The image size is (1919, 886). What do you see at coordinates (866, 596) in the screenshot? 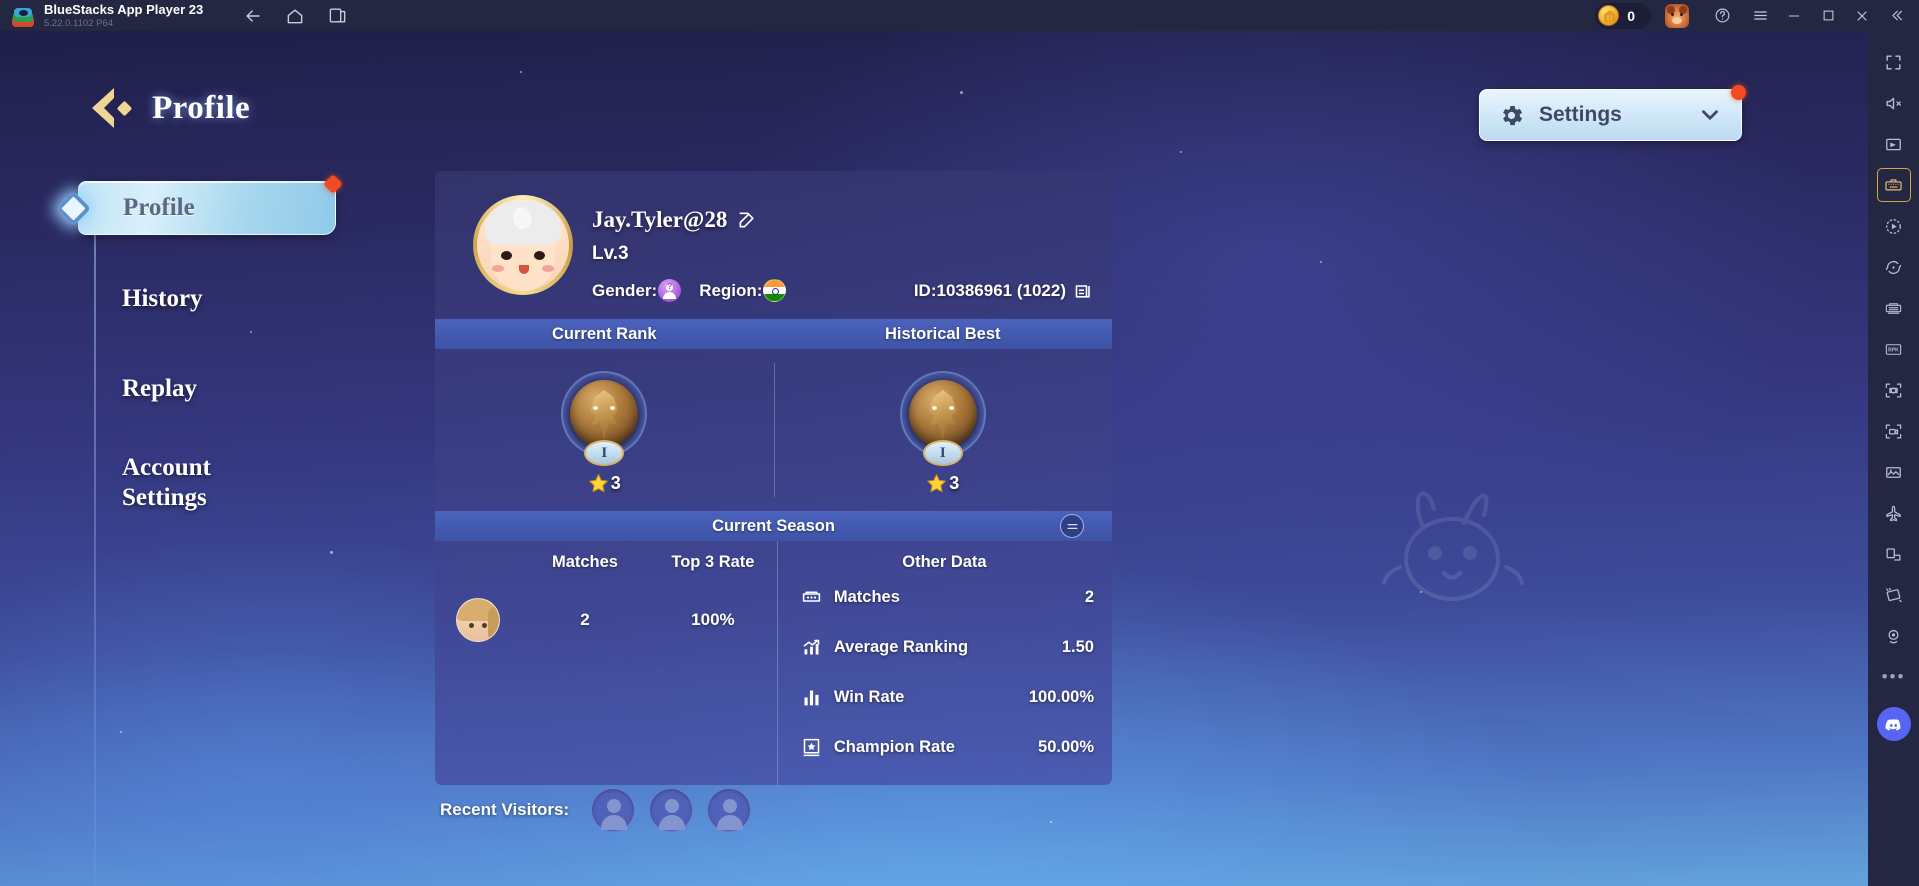
I see `stat-label: Matches` at bounding box center [866, 596].